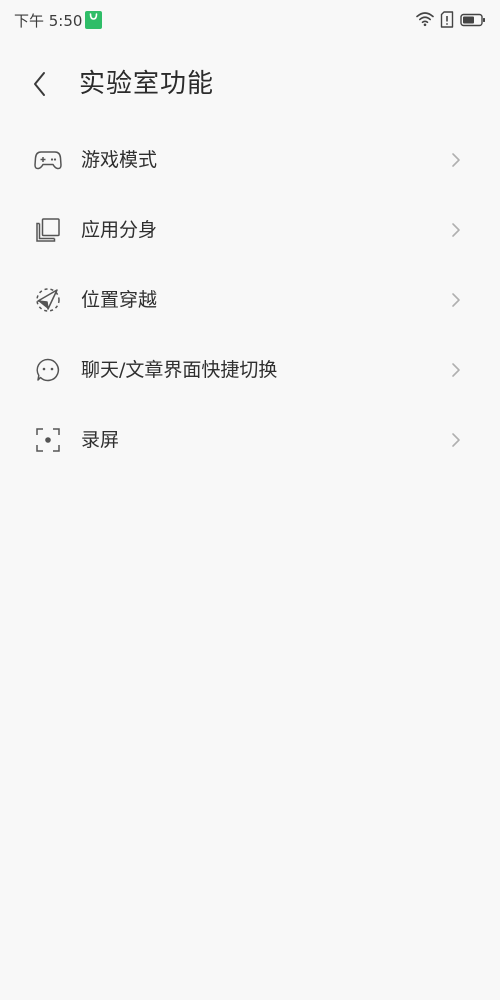  I want to click on menu-item-label: 聊天/文章界面快捷切换, so click(179, 370).